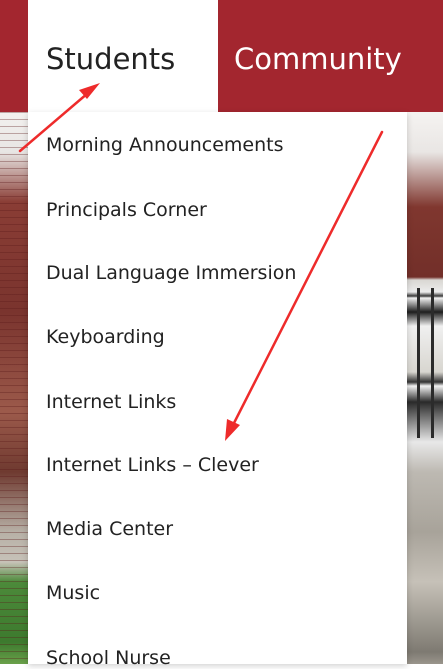  What do you see at coordinates (14, 388) in the screenshot?
I see `hero-photo-left` at bounding box center [14, 388].